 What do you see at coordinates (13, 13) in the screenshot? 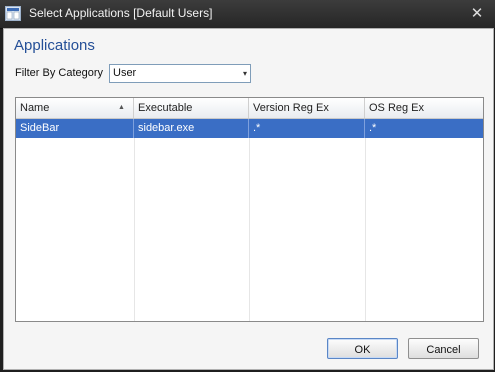
I see `app-window-icon` at bounding box center [13, 13].